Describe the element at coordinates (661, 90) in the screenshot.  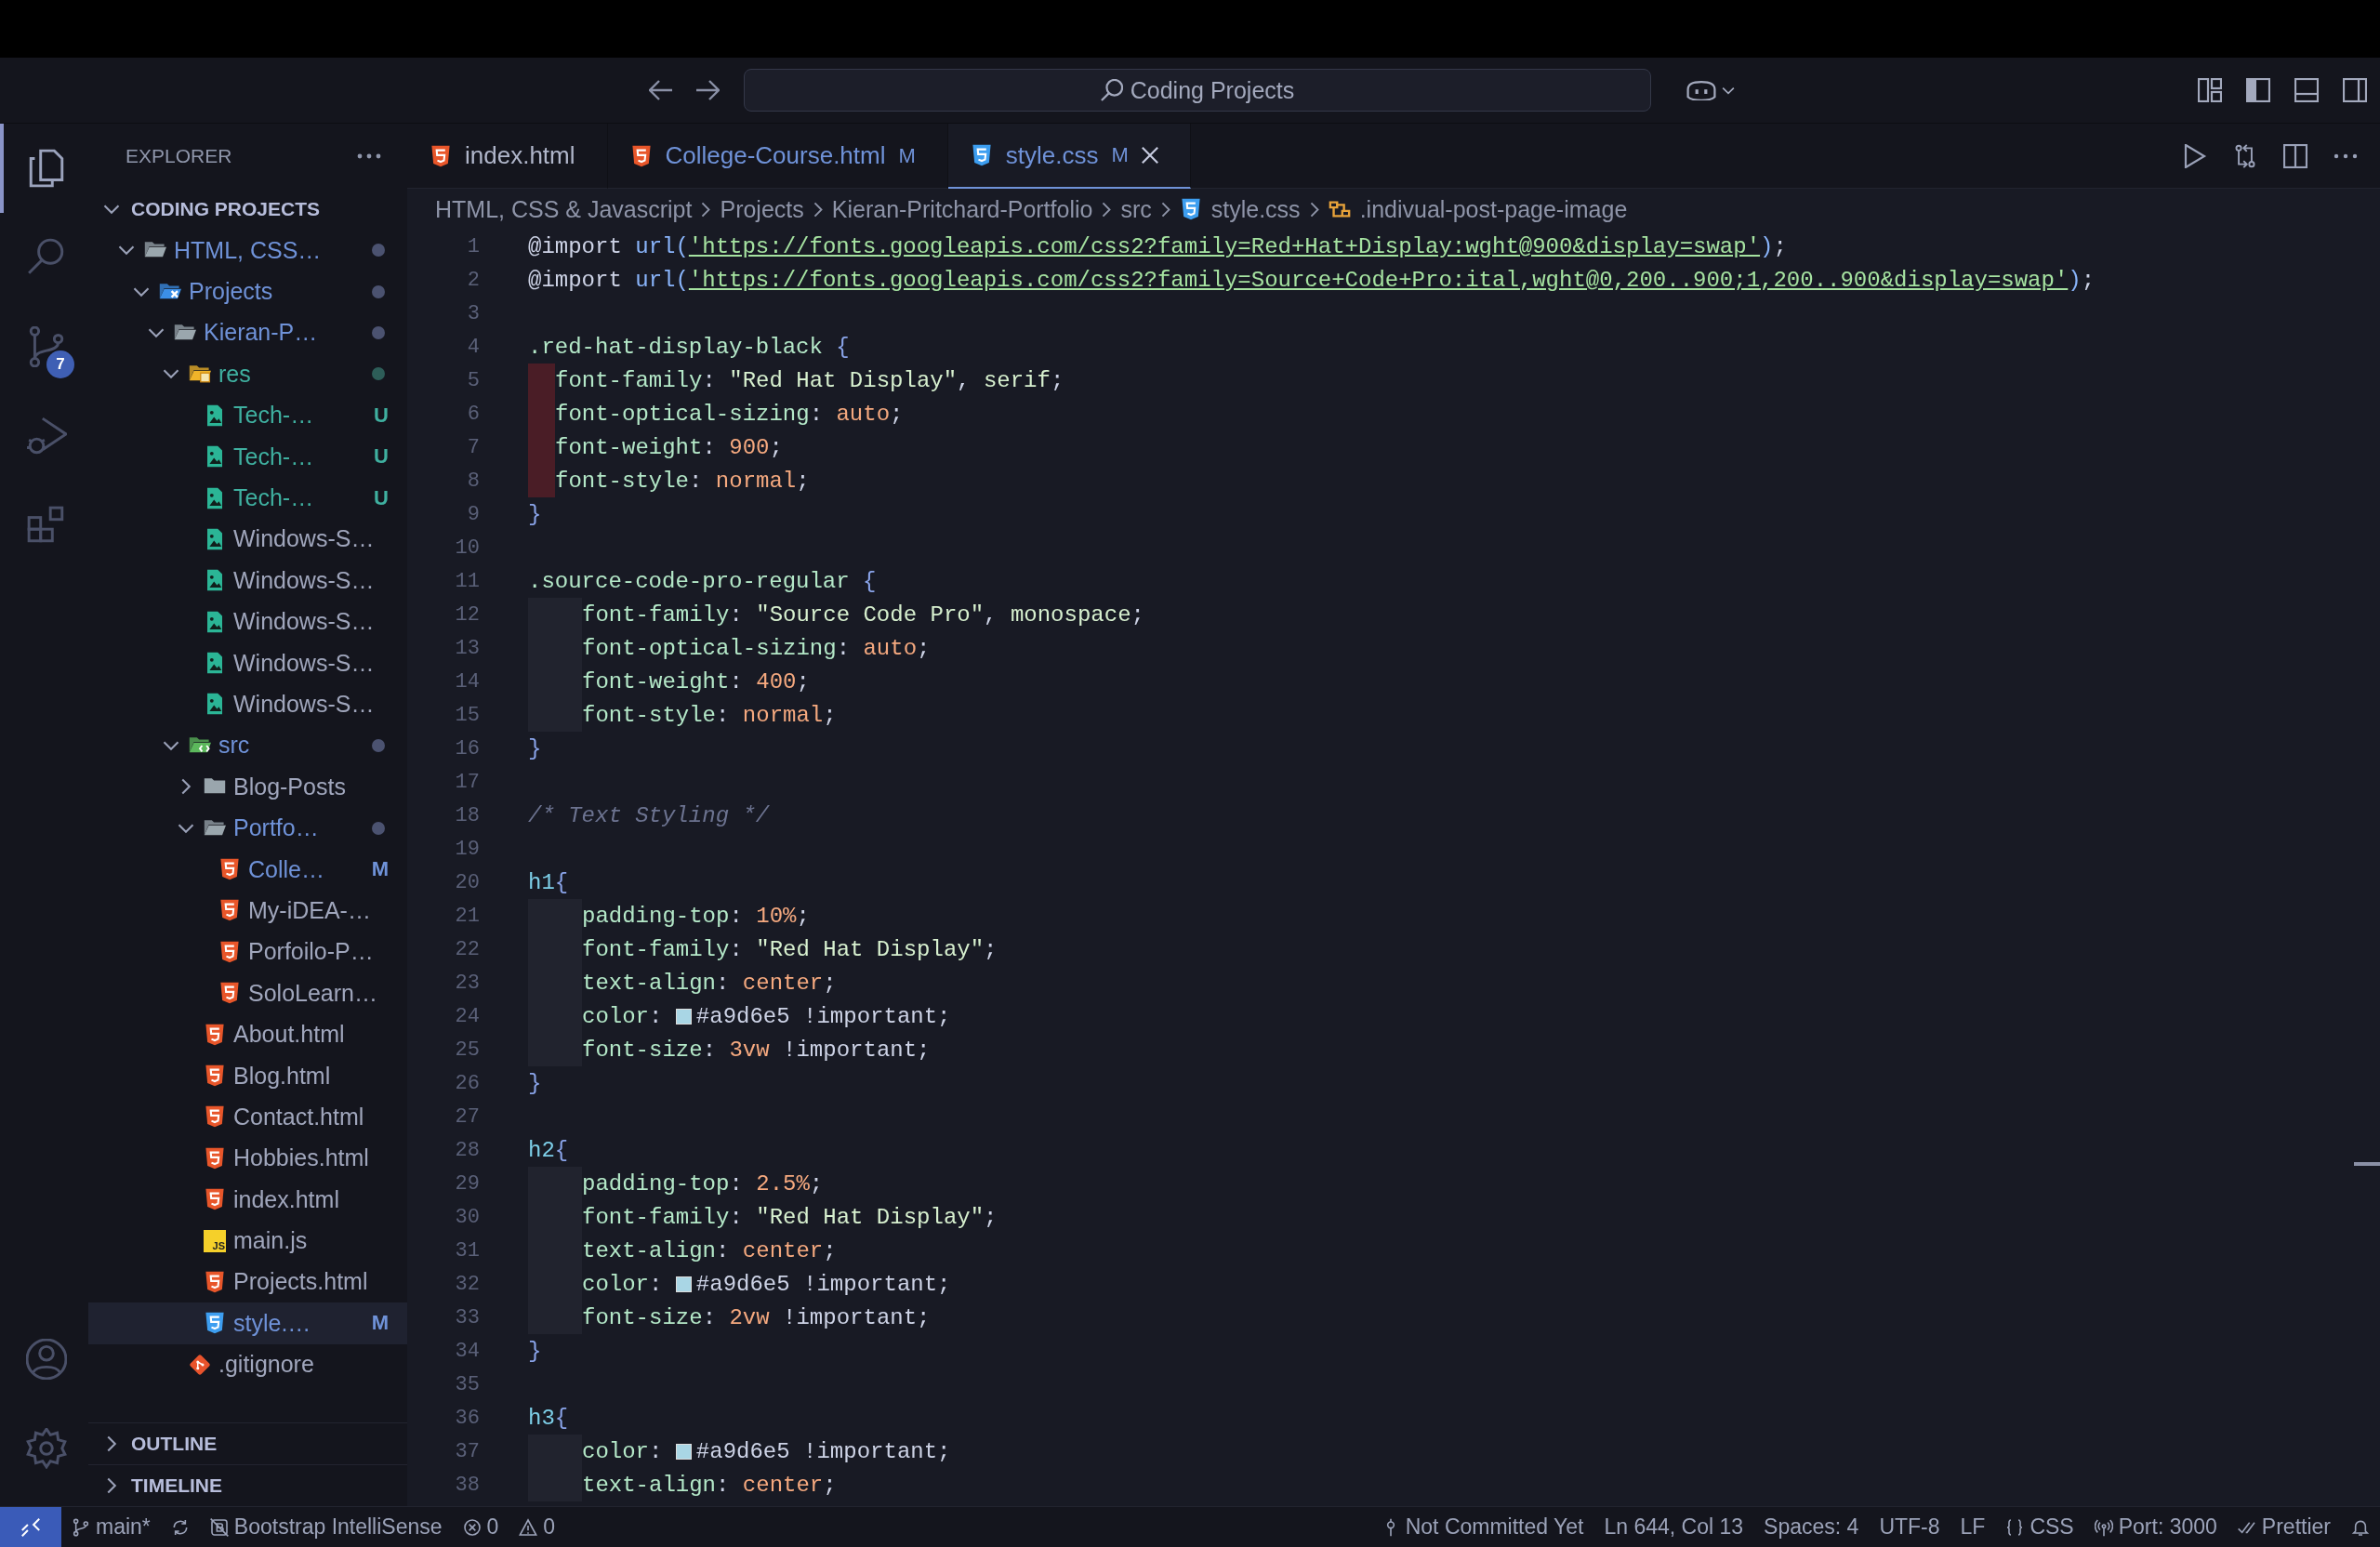
I see `back-arrow-icon` at that location.